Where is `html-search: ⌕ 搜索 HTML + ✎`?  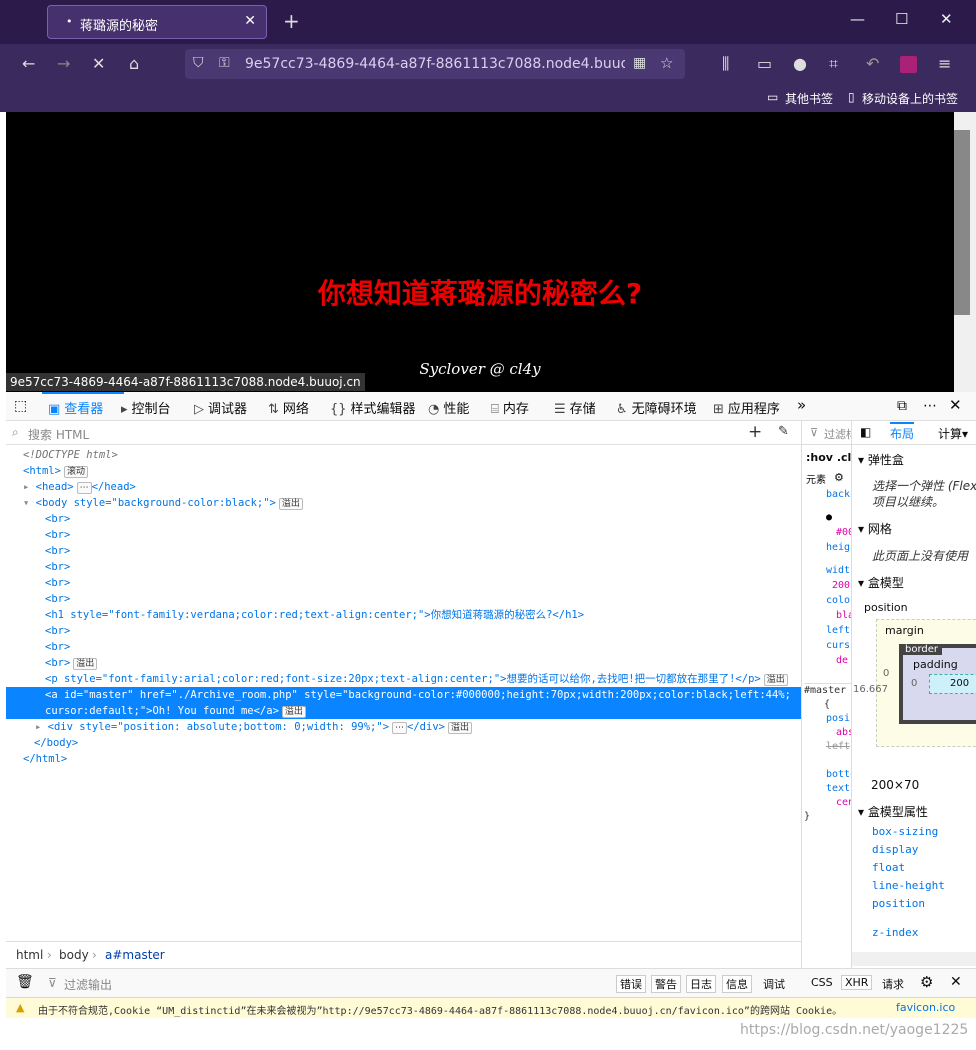 html-search: ⌕ 搜索 HTML + ✎ is located at coordinates (403, 433).